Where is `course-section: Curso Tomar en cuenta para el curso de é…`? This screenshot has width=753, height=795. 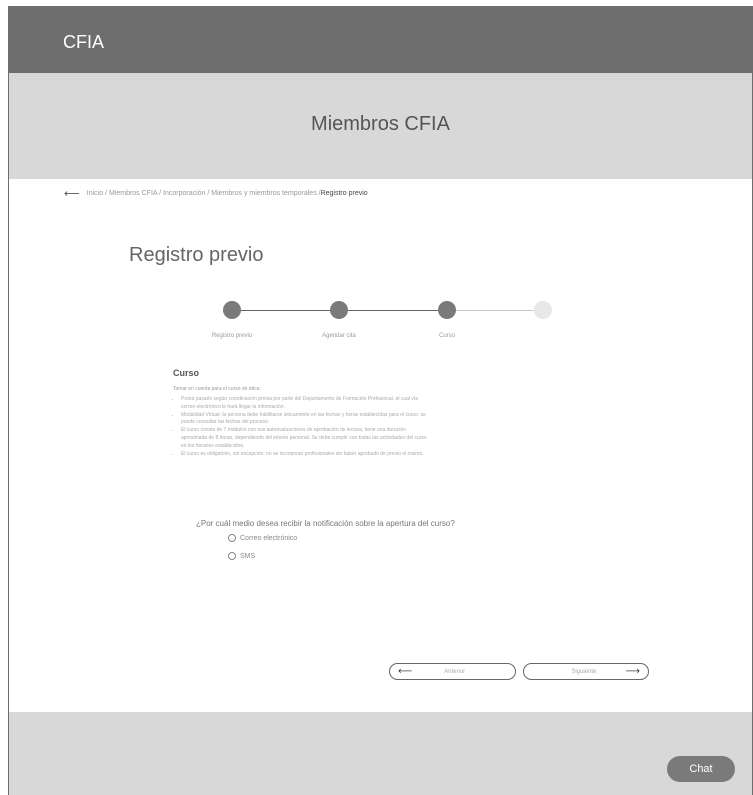
course-section: Curso Tomar en cuenta para el curso de é… is located at coordinates (303, 413).